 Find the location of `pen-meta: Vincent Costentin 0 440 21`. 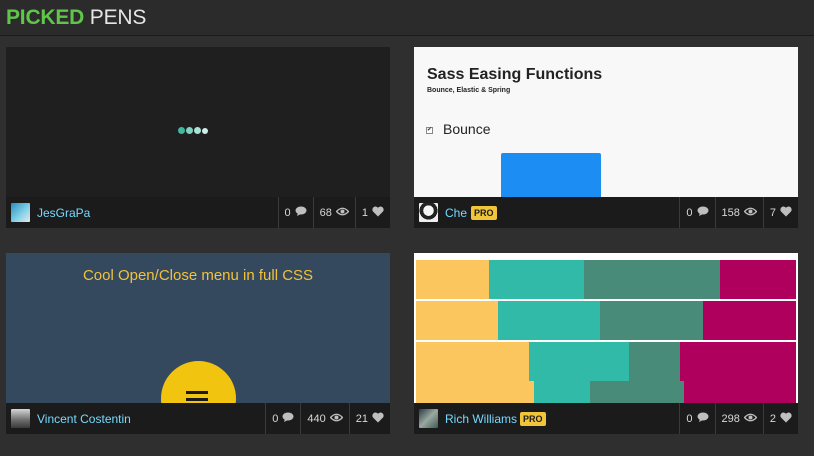

pen-meta: Vincent Costentin 0 440 21 is located at coordinates (198, 418).